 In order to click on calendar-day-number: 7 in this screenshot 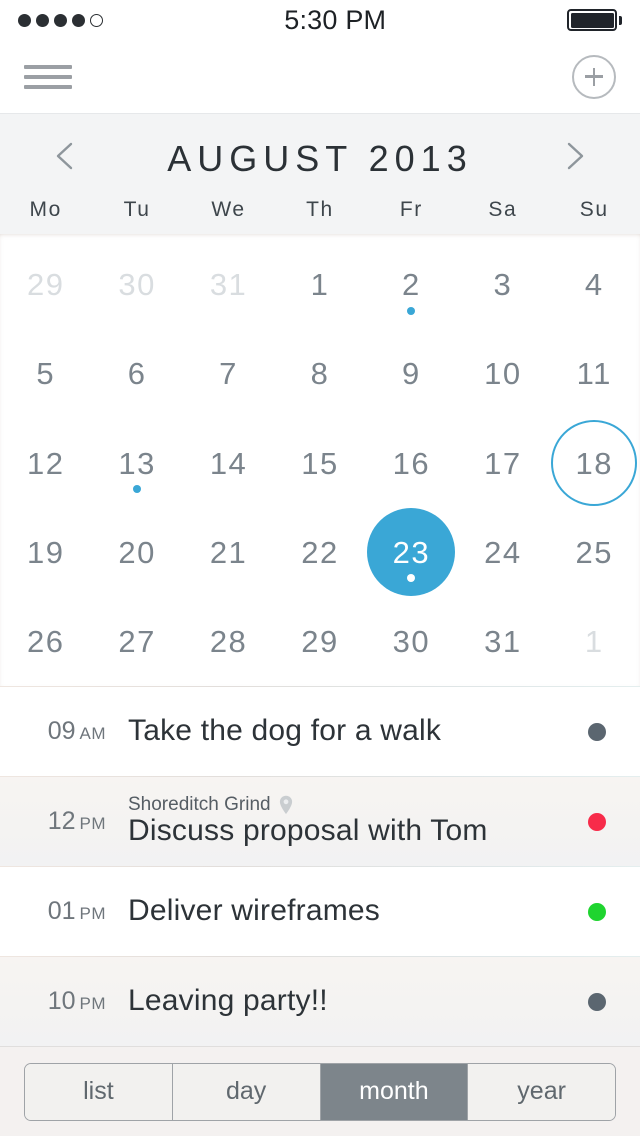, I will do `click(228, 374)`.